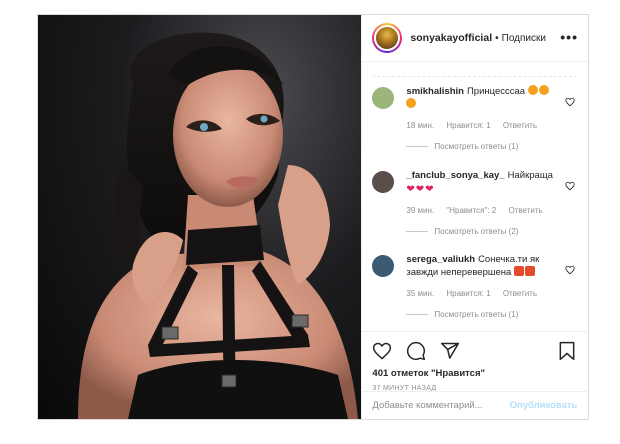 The height and width of the screenshot is (444, 620). Describe the element at coordinates (416, 351) in the screenshot. I see `comment-icon` at that location.